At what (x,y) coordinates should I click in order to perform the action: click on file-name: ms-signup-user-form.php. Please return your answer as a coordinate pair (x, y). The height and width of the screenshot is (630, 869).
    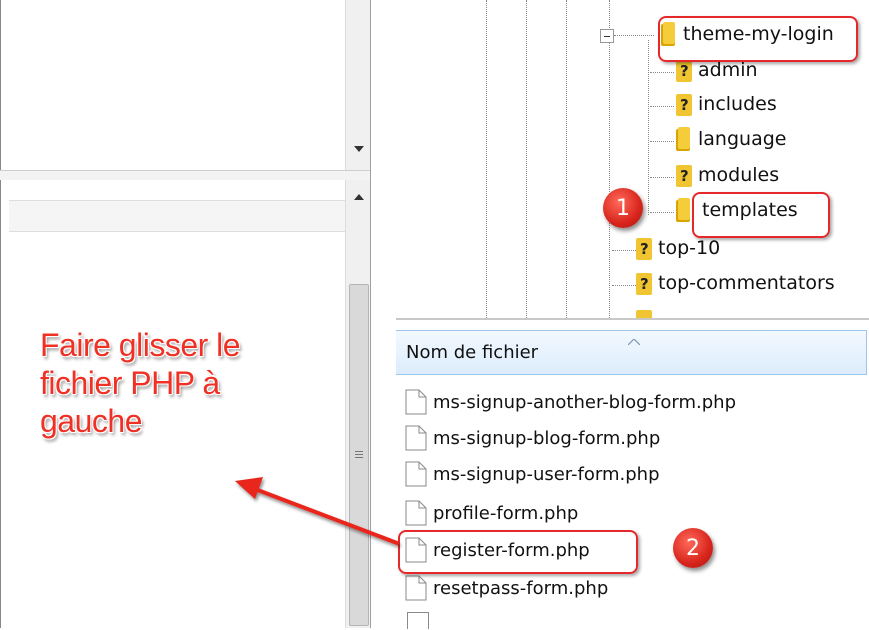
    Looking at the image, I should click on (546, 474).